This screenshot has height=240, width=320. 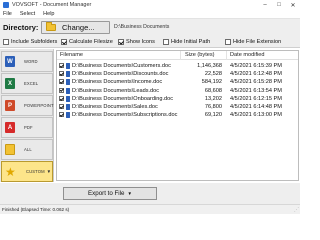 I want to click on custom-filter-label: CUSTOM, so click(x=35, y=171).